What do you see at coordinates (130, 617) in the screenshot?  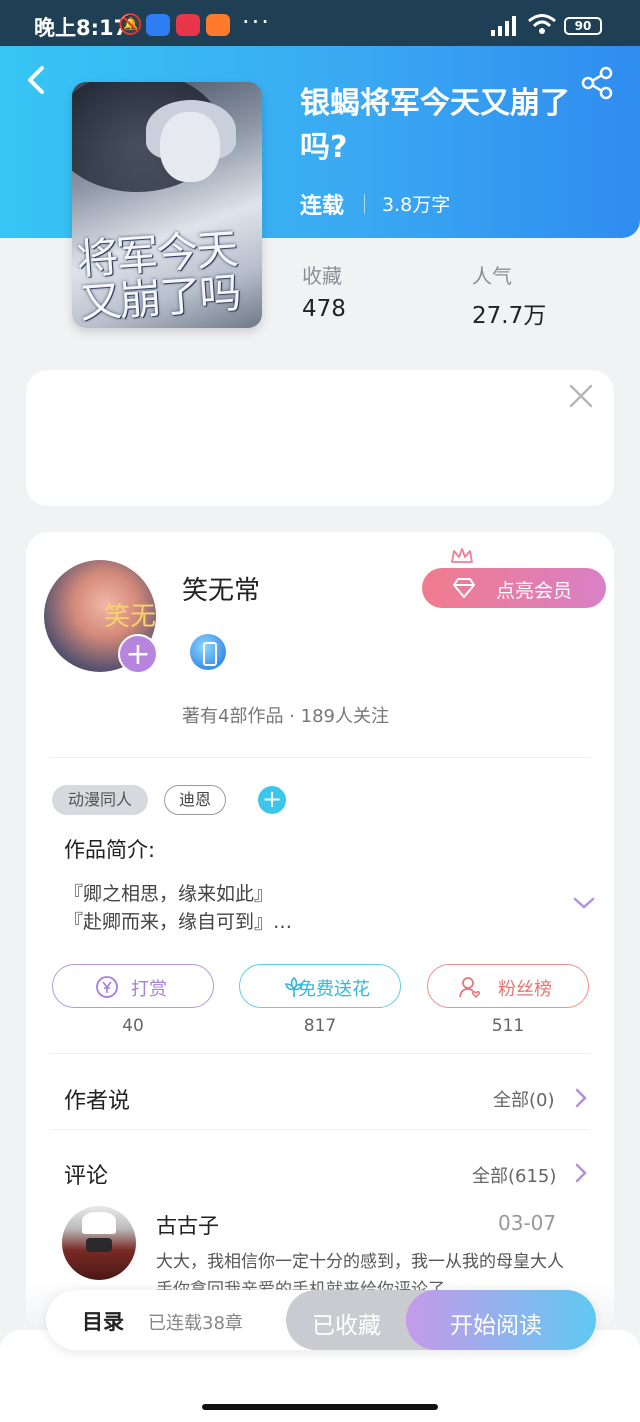 I see `avatar-signature: 笑无` at bounding box center [130, 617].